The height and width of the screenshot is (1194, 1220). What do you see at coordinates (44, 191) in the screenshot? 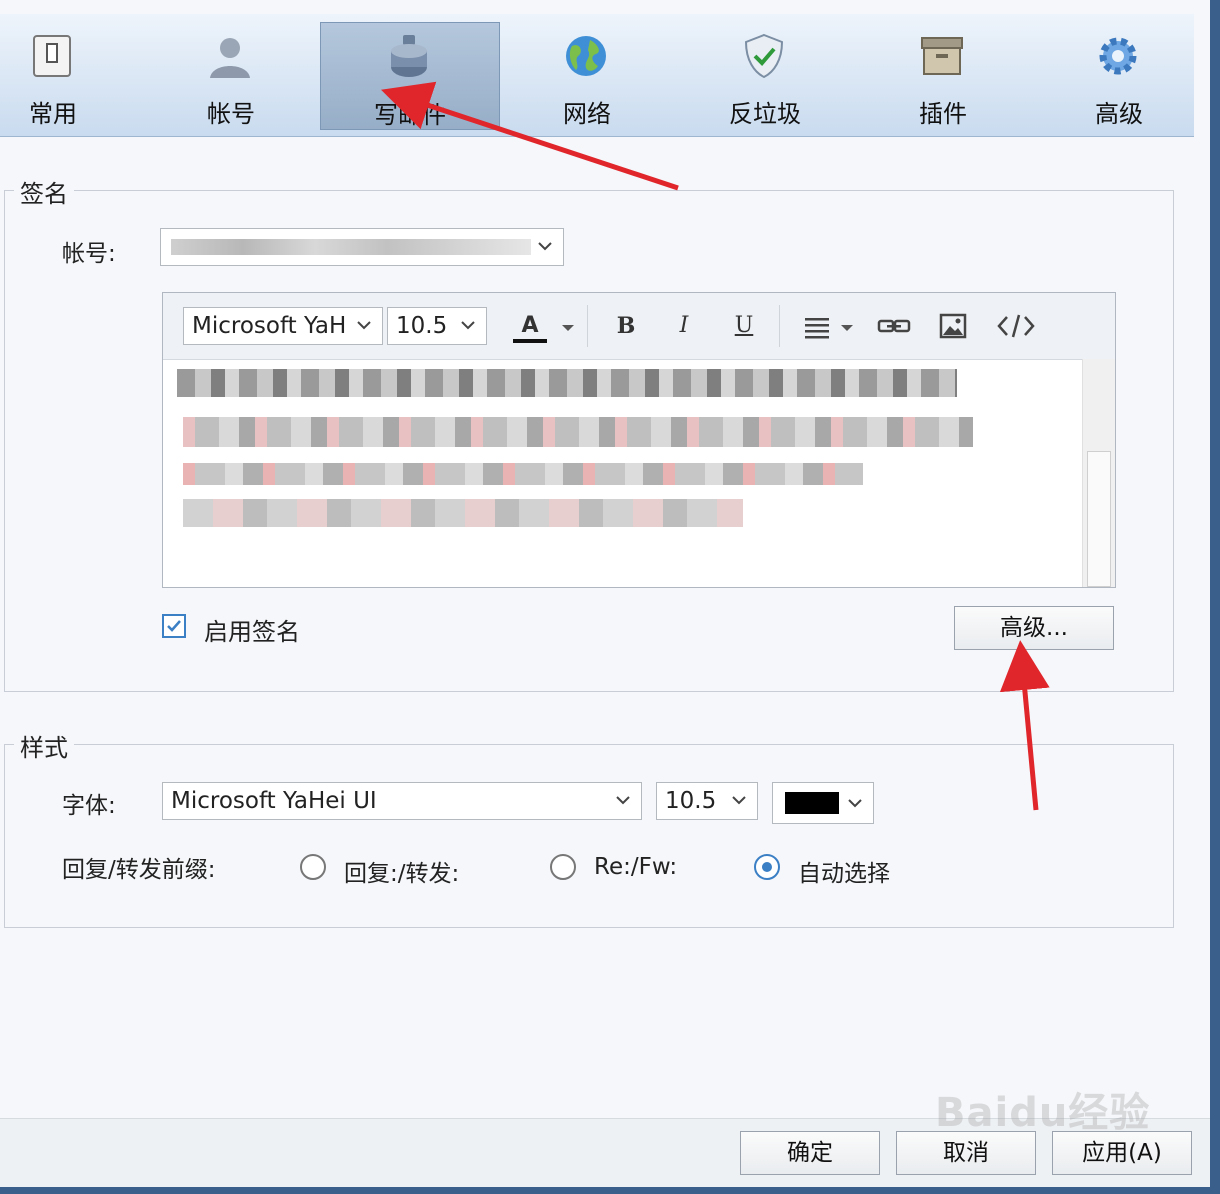
I see `signature-legend: 签名` at bounding box center [44, 191].